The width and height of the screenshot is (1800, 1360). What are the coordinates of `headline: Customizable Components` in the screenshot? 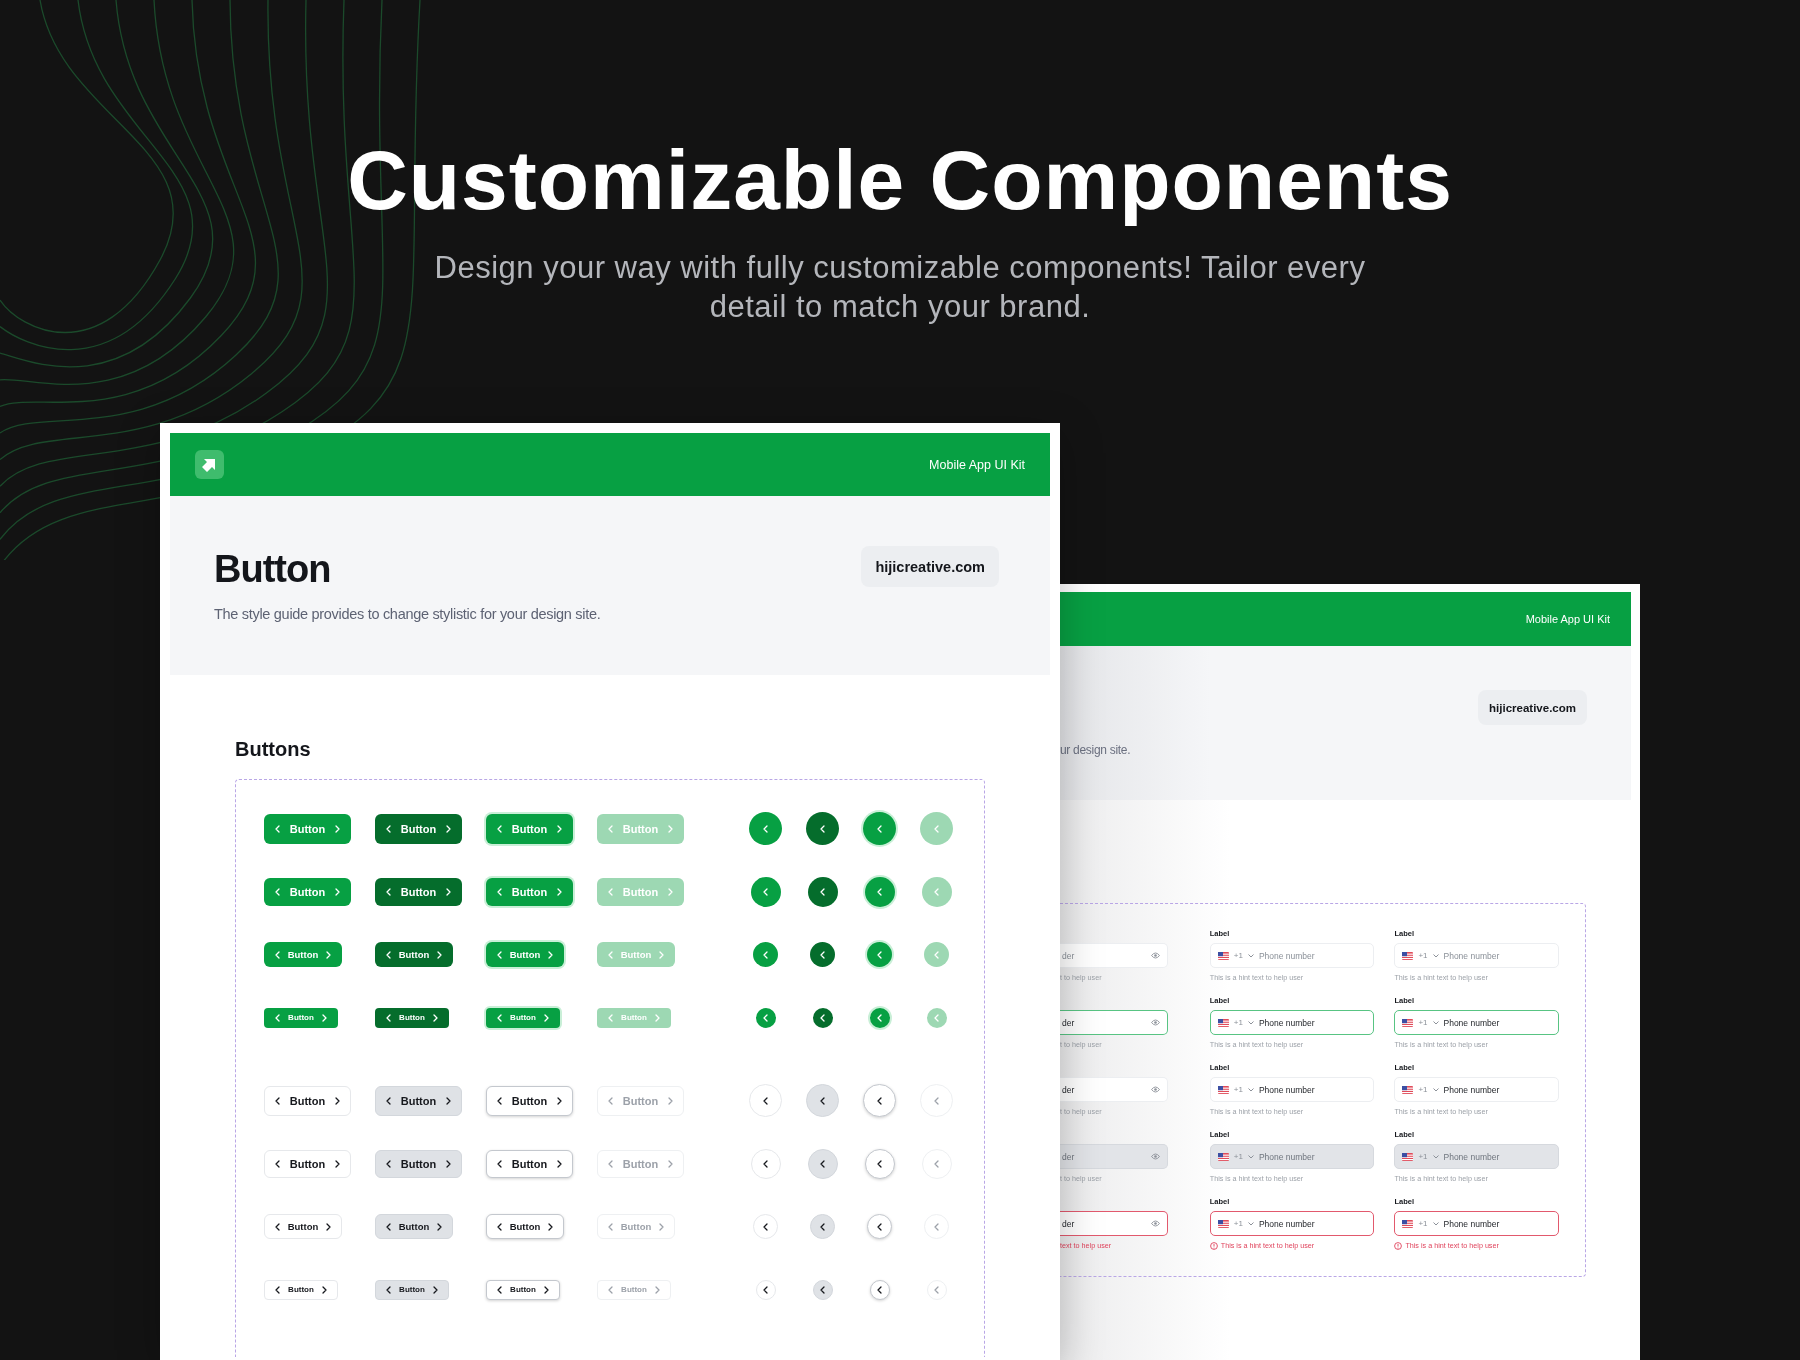 It's located at (900, 180).